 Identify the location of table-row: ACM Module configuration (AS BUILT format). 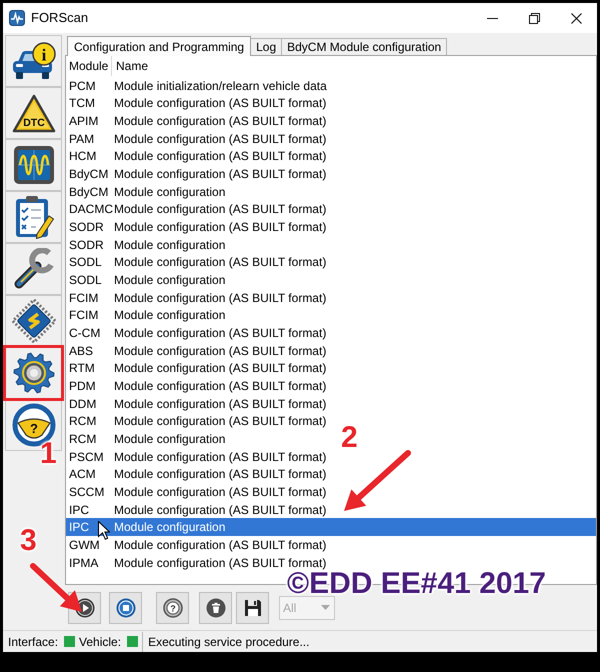
(197, 474).